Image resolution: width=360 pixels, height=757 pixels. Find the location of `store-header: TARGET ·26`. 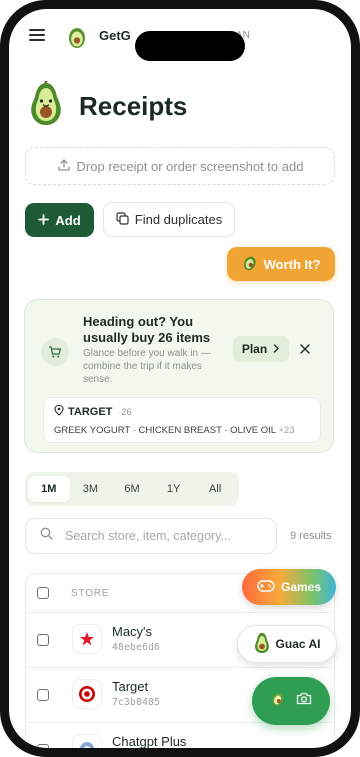

store-header: TARGET ·26 is located at coordinates (93, 411).